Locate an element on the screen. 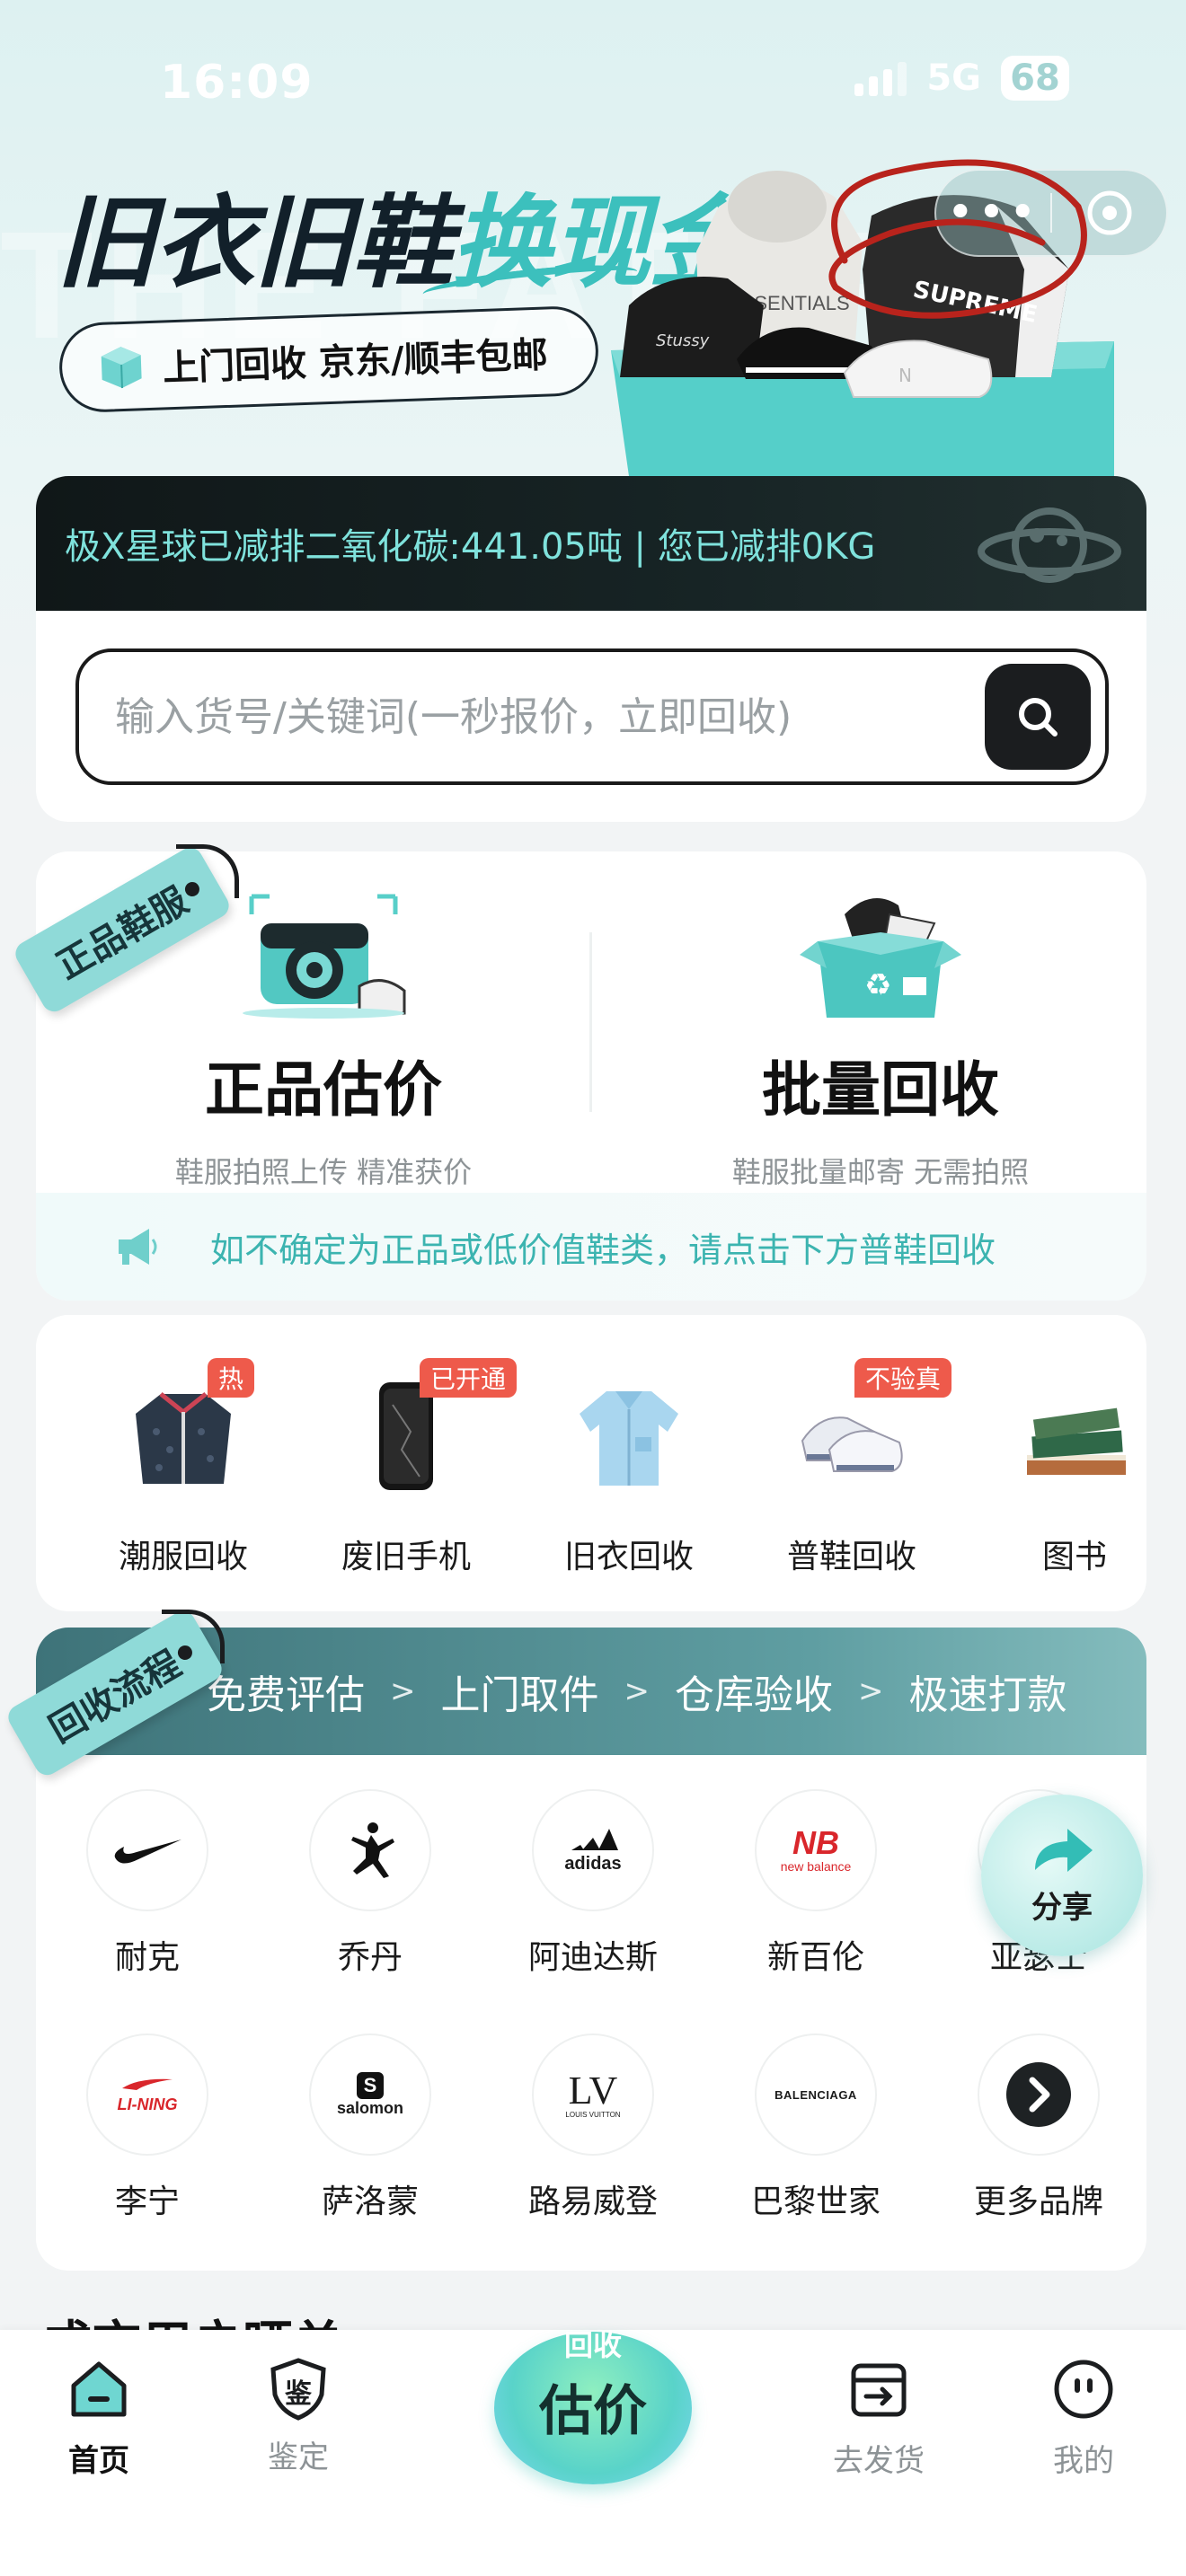 This screenshot has width=1186, height=2576. category-badge-hot: 热 is located at coordinates (231, 1378).